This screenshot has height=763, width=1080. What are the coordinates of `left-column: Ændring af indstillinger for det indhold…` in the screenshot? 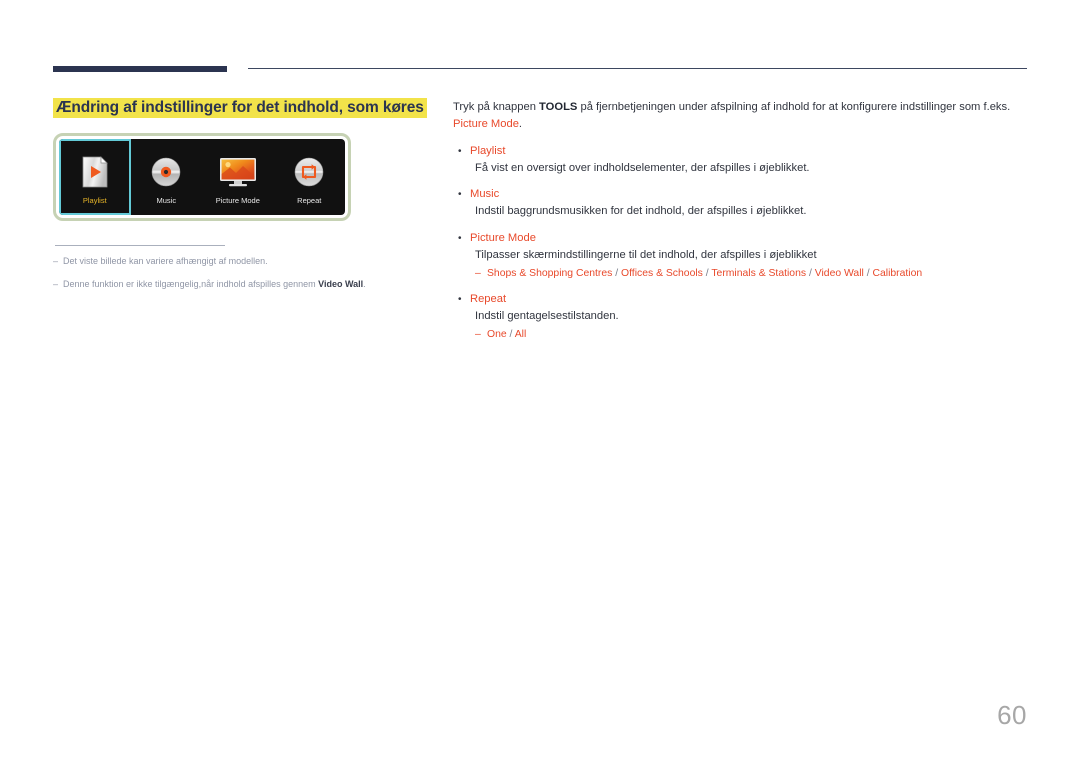 It's located at (243, 198).